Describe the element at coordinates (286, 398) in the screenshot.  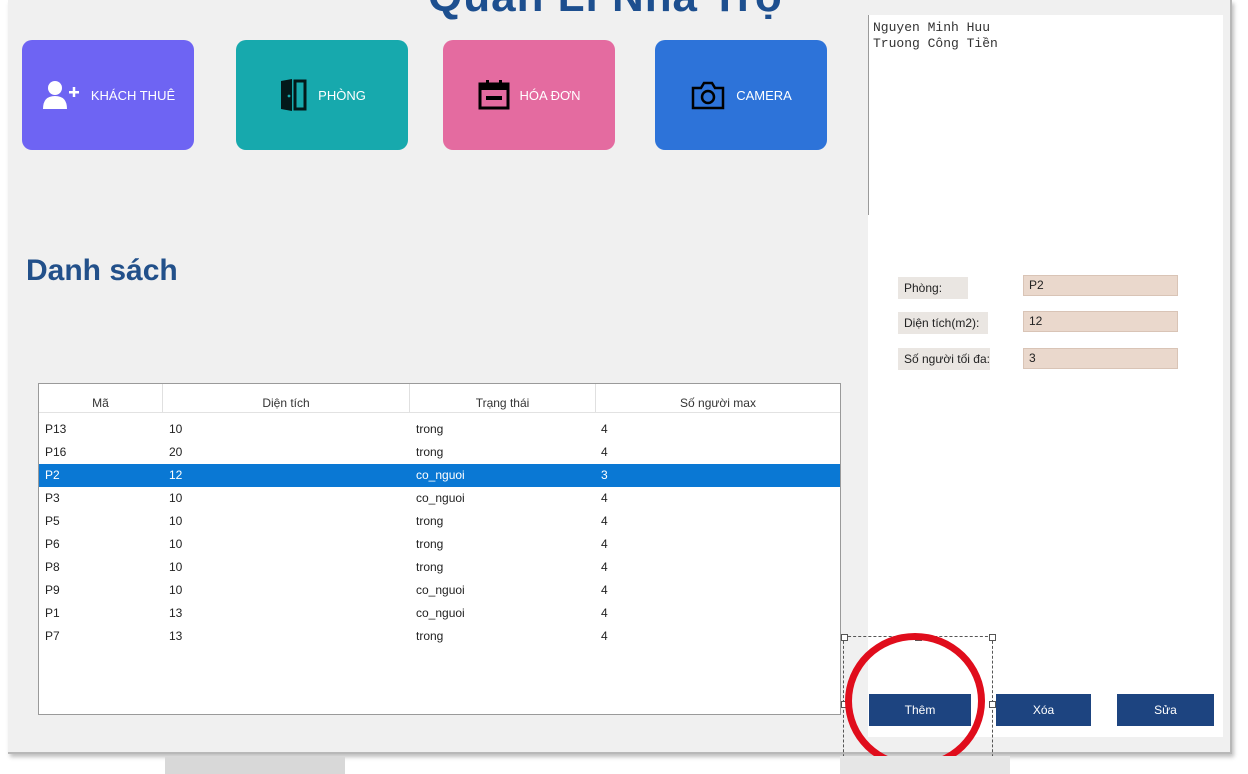
I see `column-header-area: Diện tích` at that location.